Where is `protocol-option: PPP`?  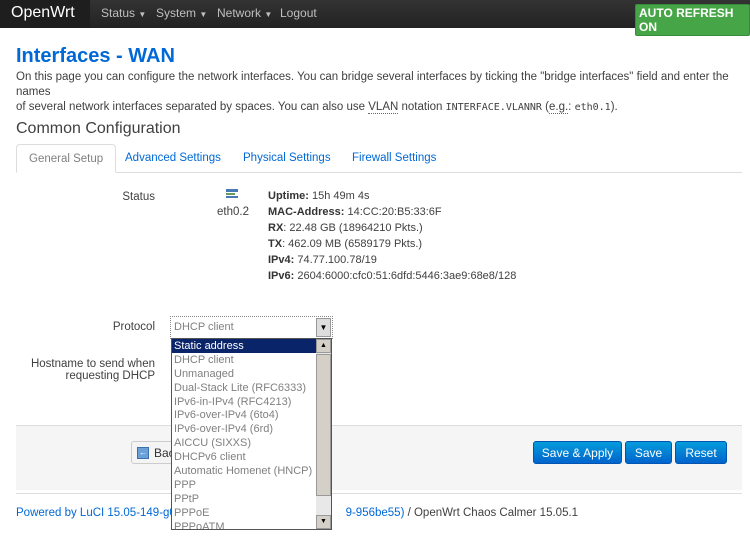 protocol-option: PPP is located at coordinates (251, 485).